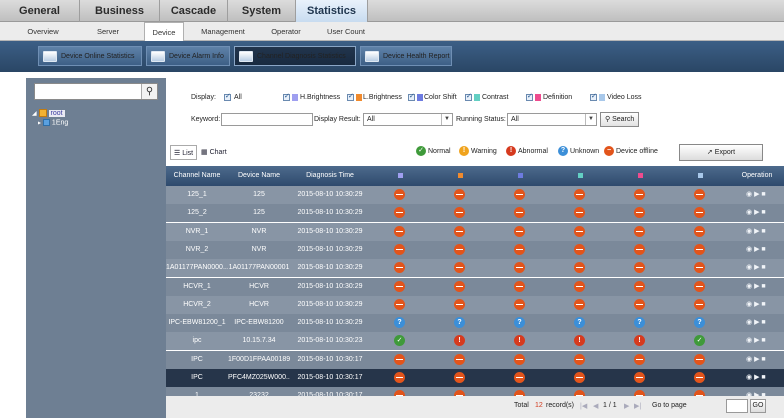  Describe the element at coordinates (34, 114) in the screenshot. I see `collapse-arrow-icon: ◢` at that location.